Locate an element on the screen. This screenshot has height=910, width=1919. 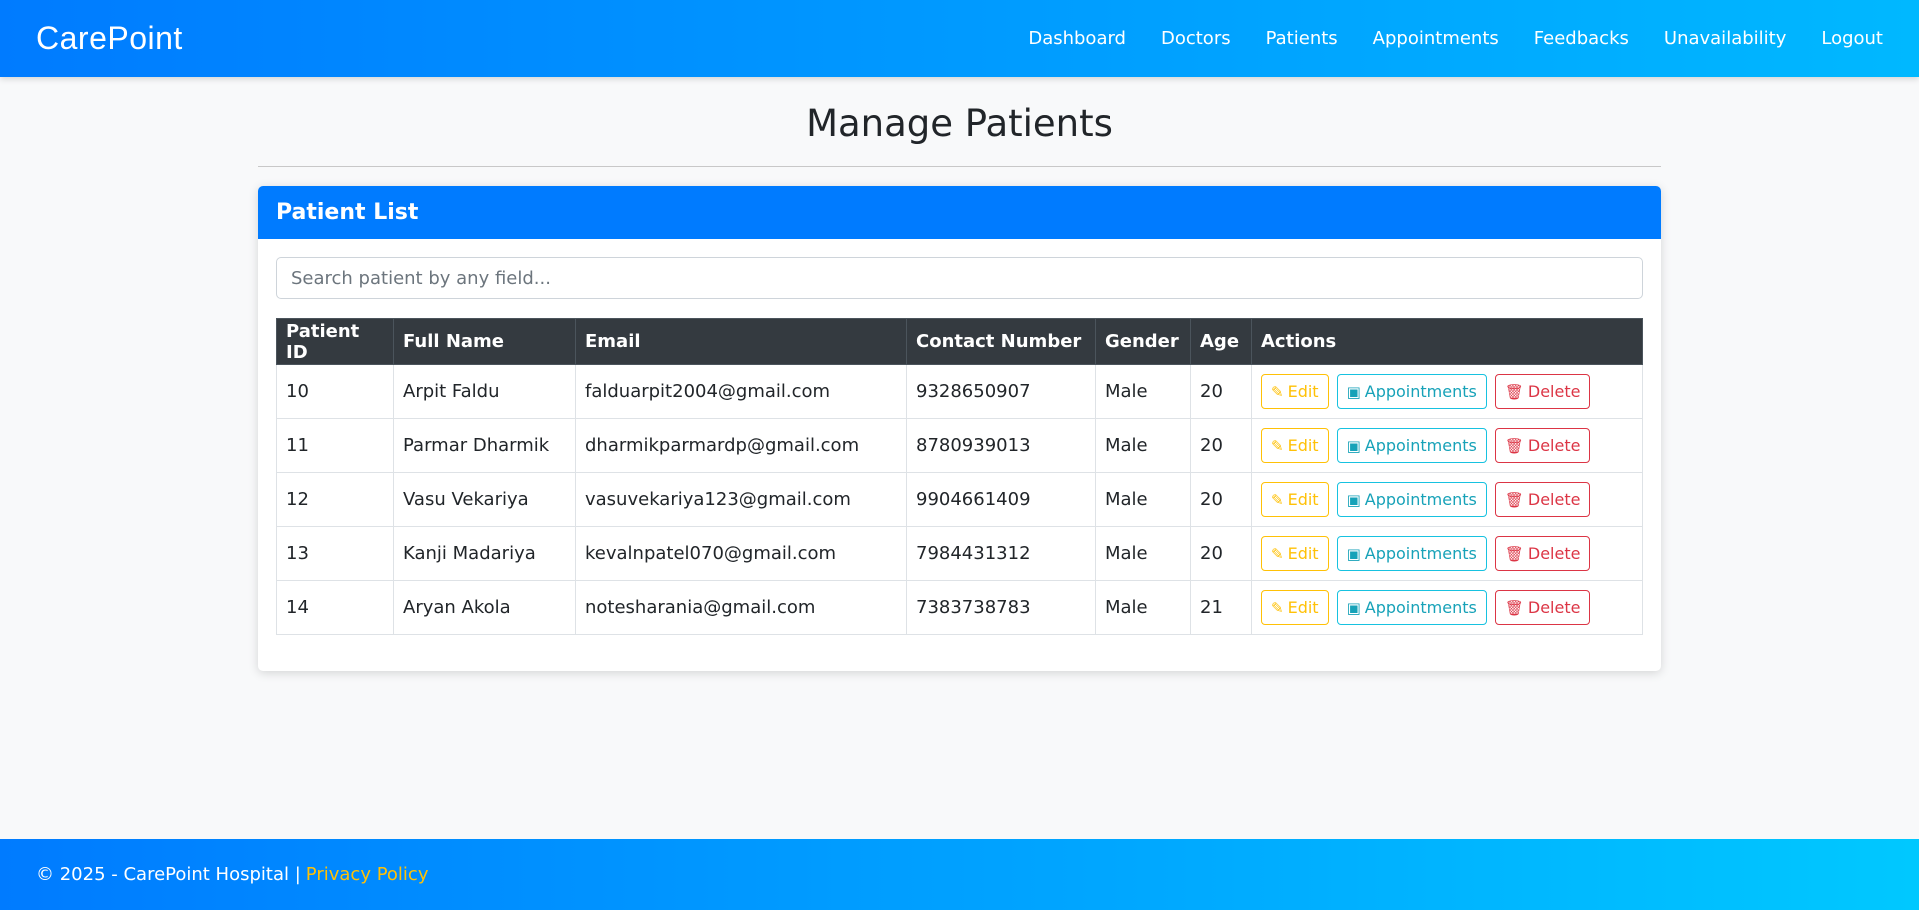
cell-patient-id: 14 is located at coordinates (335, 607).